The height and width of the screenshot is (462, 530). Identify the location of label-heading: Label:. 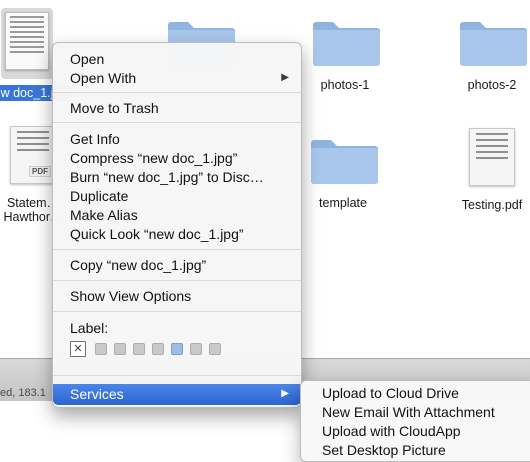
(89, 328).